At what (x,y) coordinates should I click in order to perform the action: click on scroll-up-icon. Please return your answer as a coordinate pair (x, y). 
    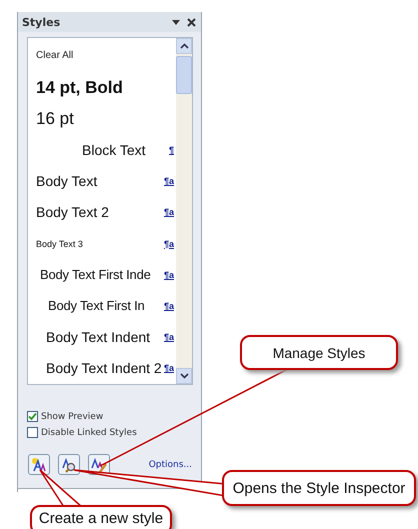
    Looking at the image, I should click on (184, 46).